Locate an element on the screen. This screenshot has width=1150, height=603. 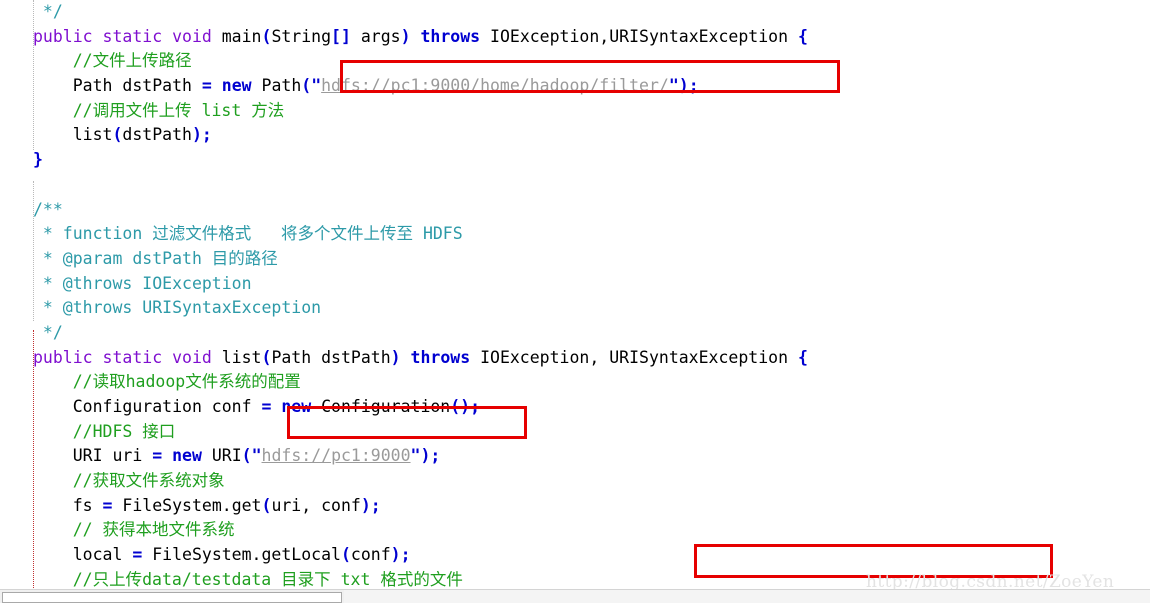
code-token: fs is located at coordinates (68, 505).